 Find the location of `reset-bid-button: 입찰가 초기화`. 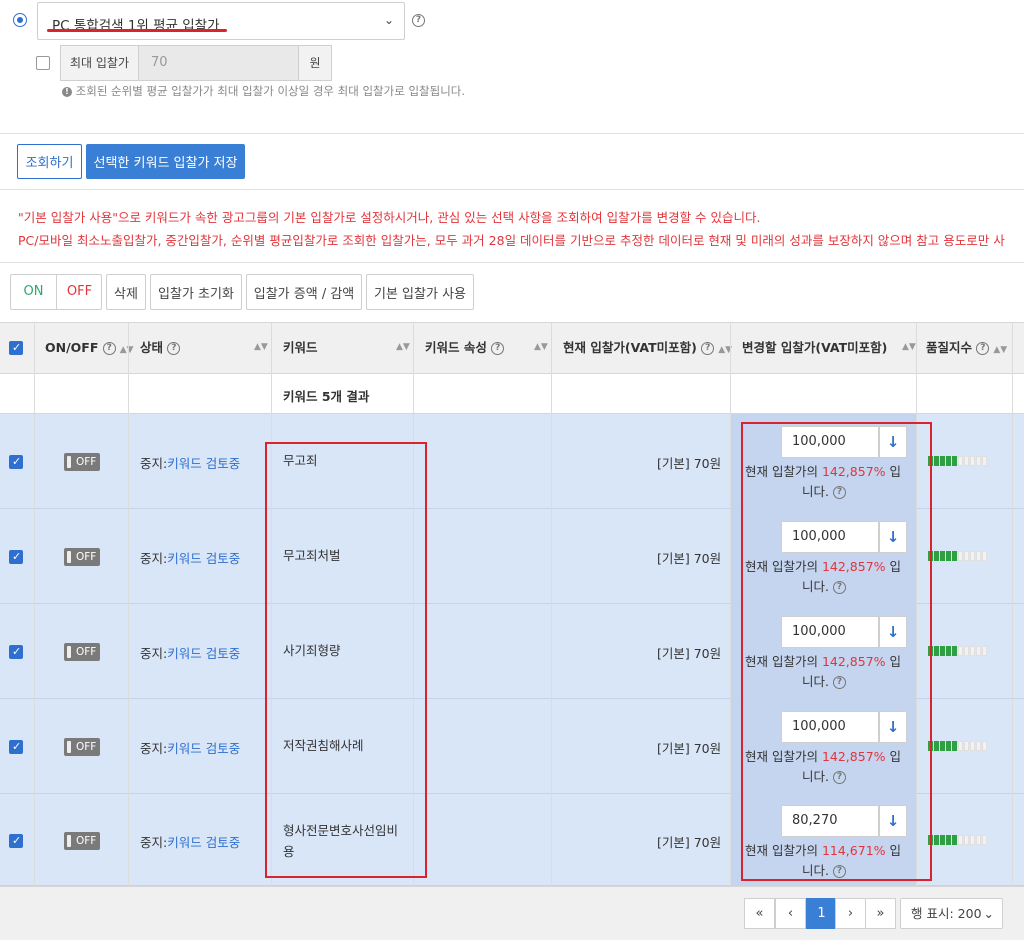

reset-bid-button: 입찰가 초기화 is located at coordinates (196, 292).